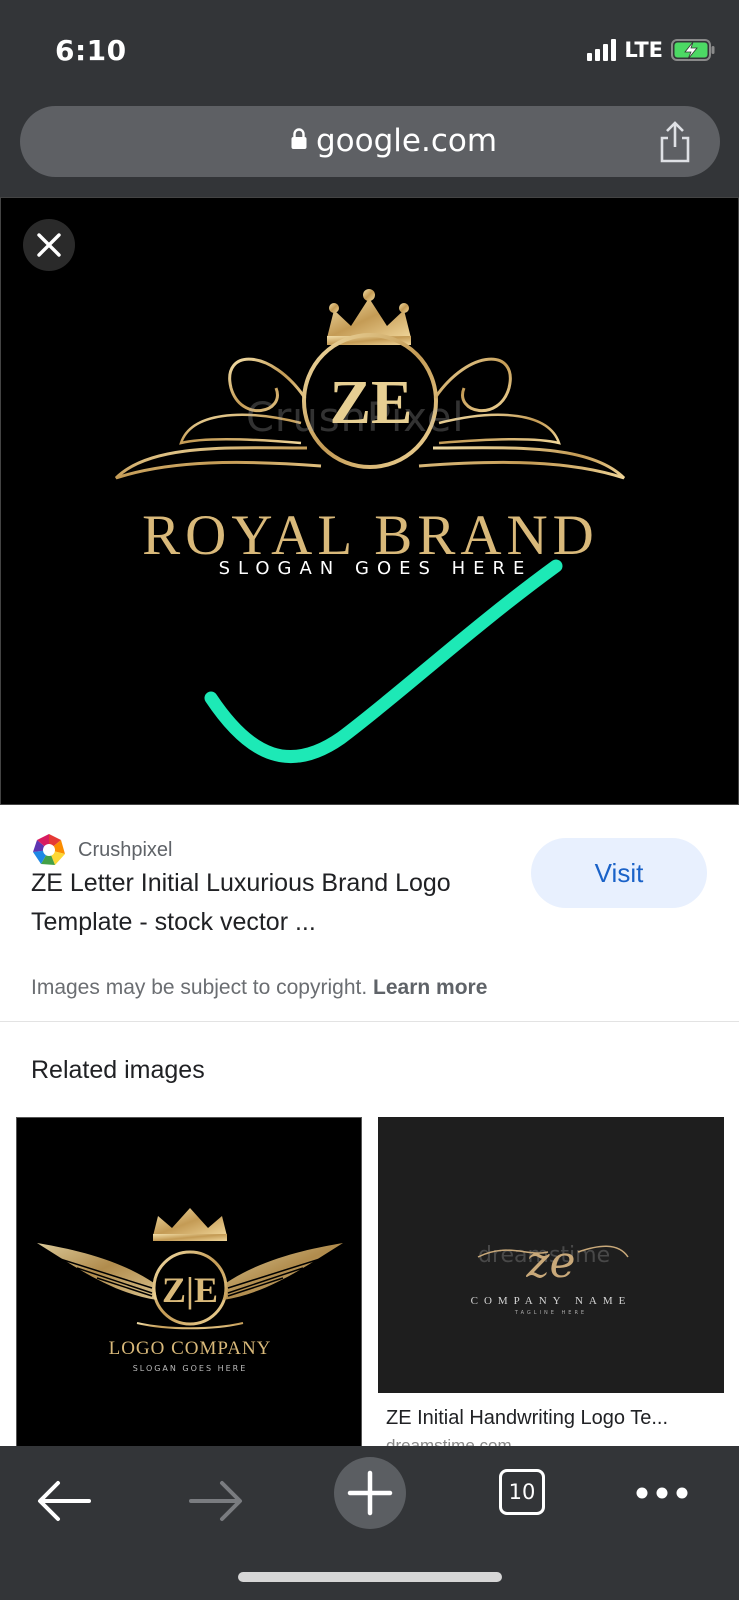 Image resolution: width=739 pixels, height=1600 pixels. What do you see at coordinates (693, 50) in the screenshot?
I see `battery-charging-icon` at bounding box center [693, 50].